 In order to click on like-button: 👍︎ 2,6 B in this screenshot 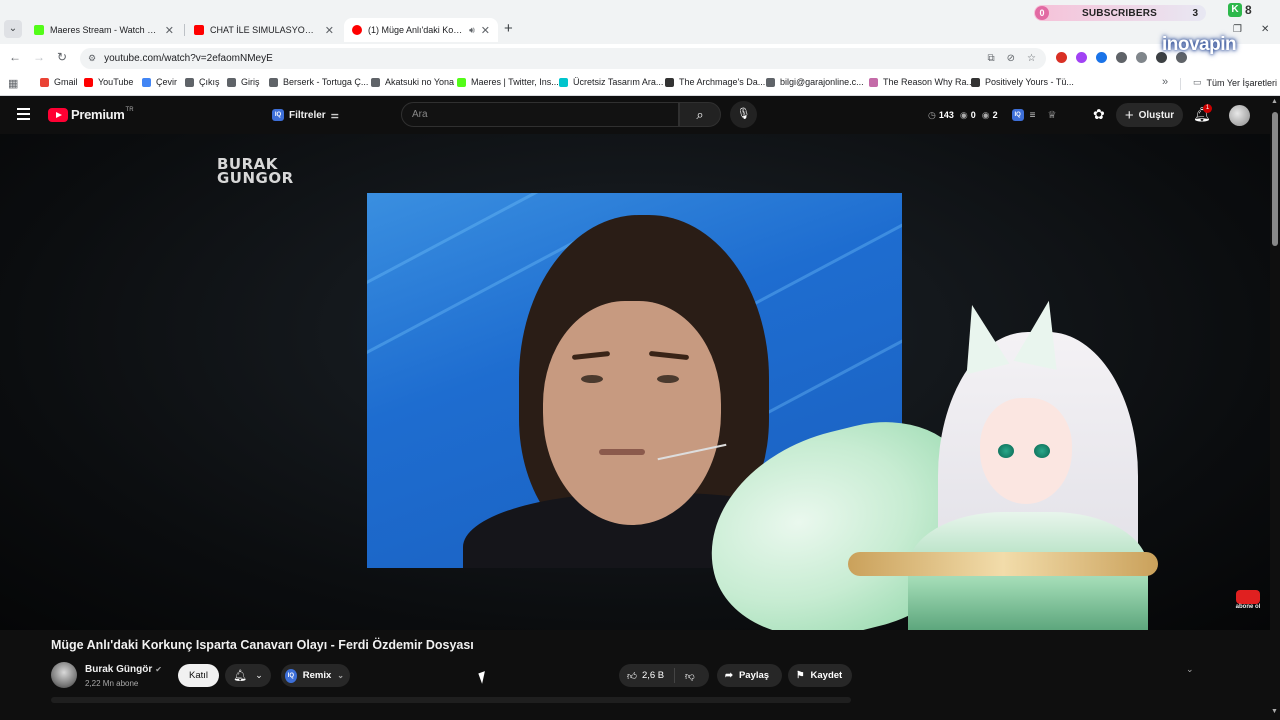, I will do `click(647, 675)`.